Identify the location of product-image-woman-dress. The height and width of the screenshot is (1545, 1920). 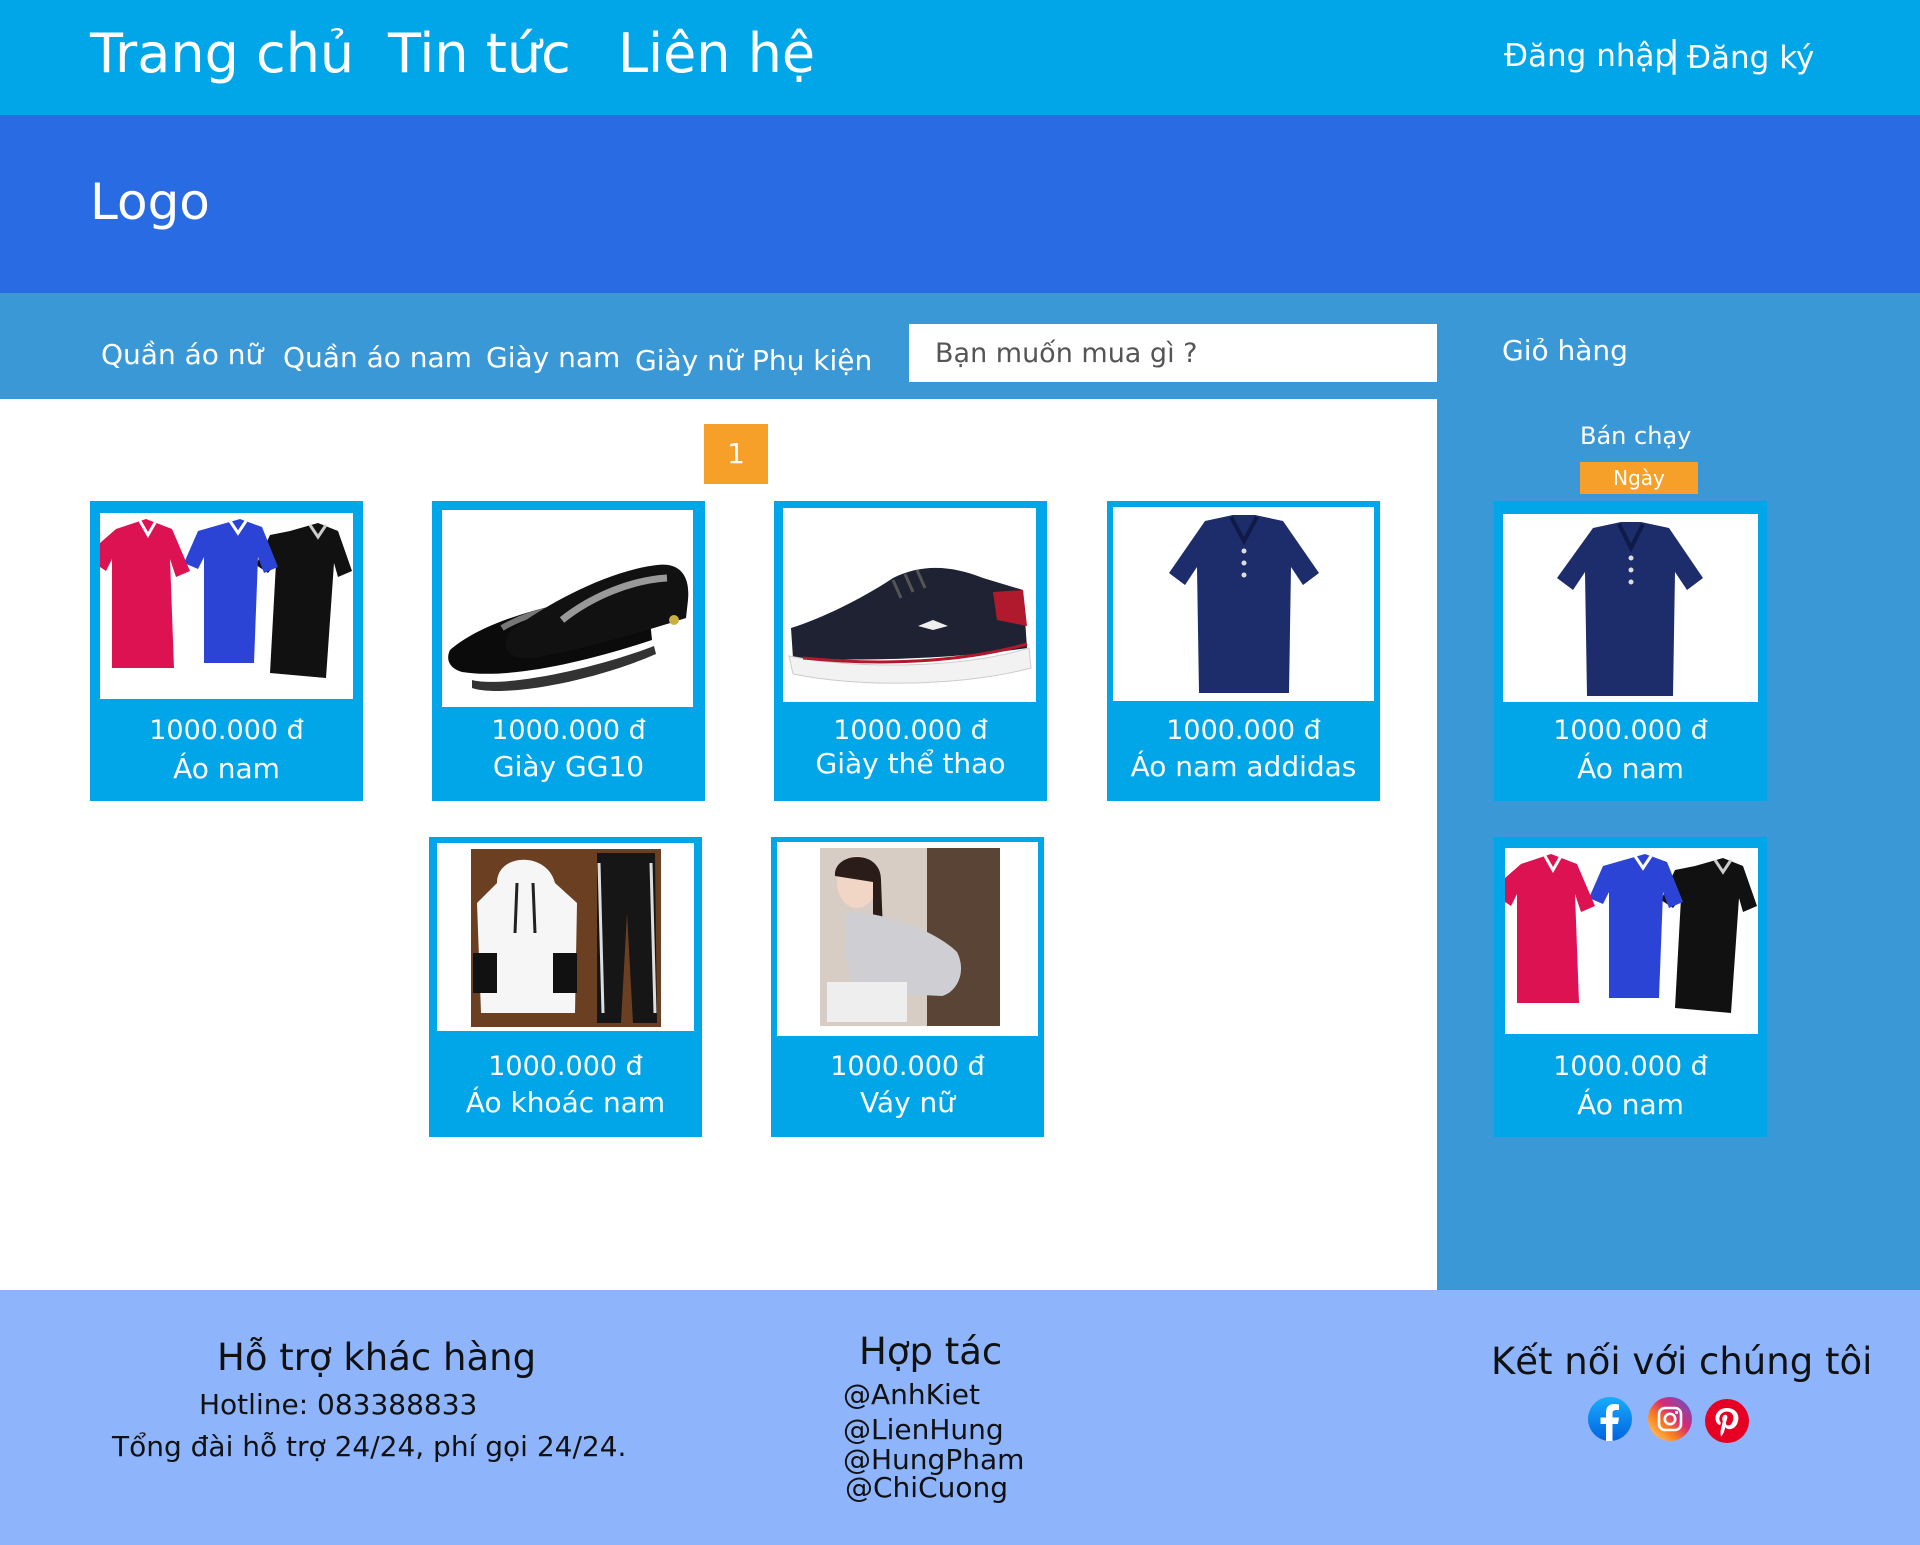
(907, 939).